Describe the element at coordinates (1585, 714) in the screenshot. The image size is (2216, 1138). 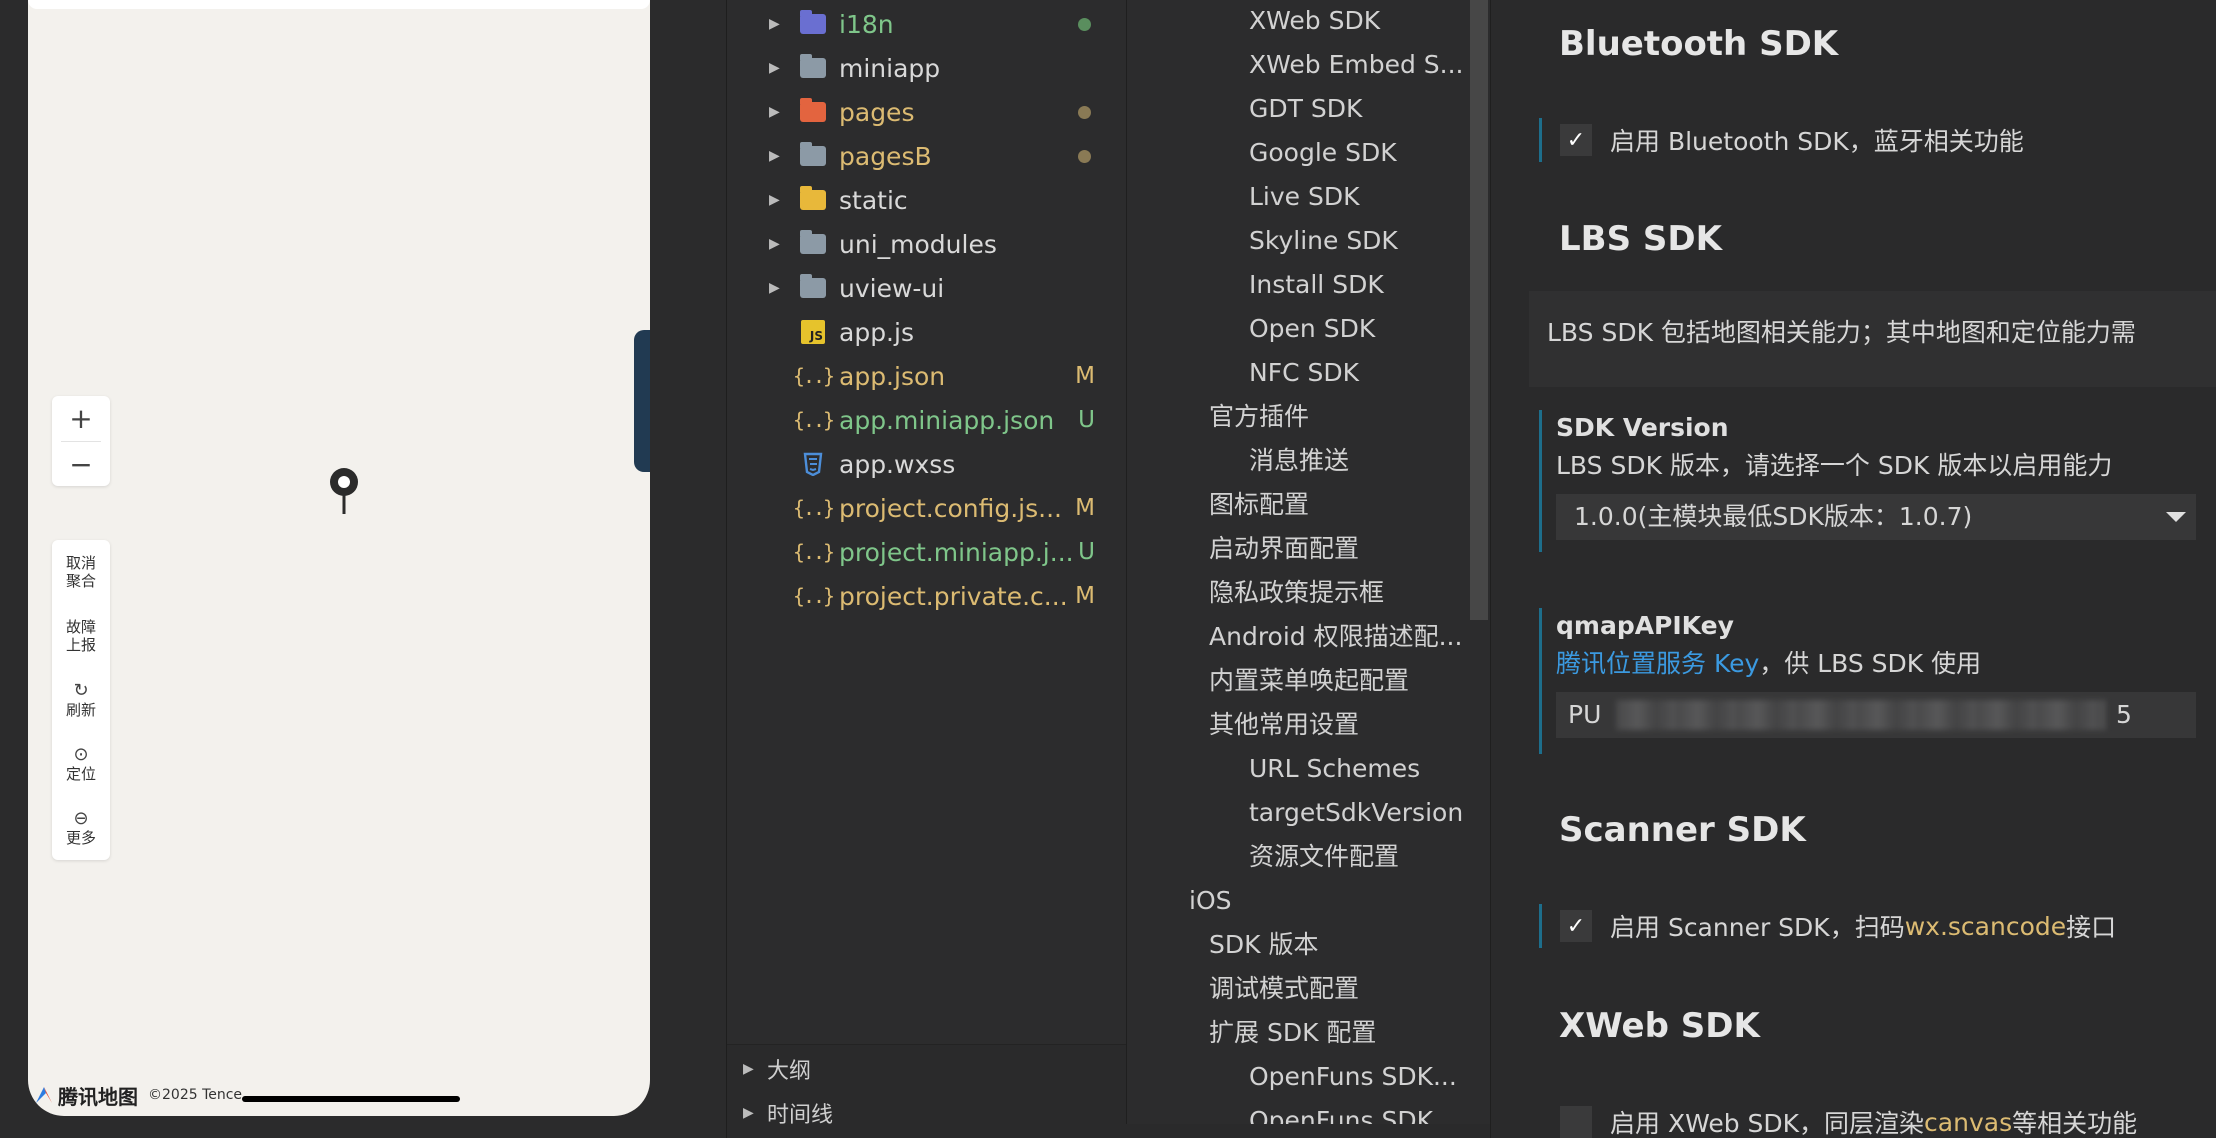
I see `qmap-key-prefix: PU` at that location.